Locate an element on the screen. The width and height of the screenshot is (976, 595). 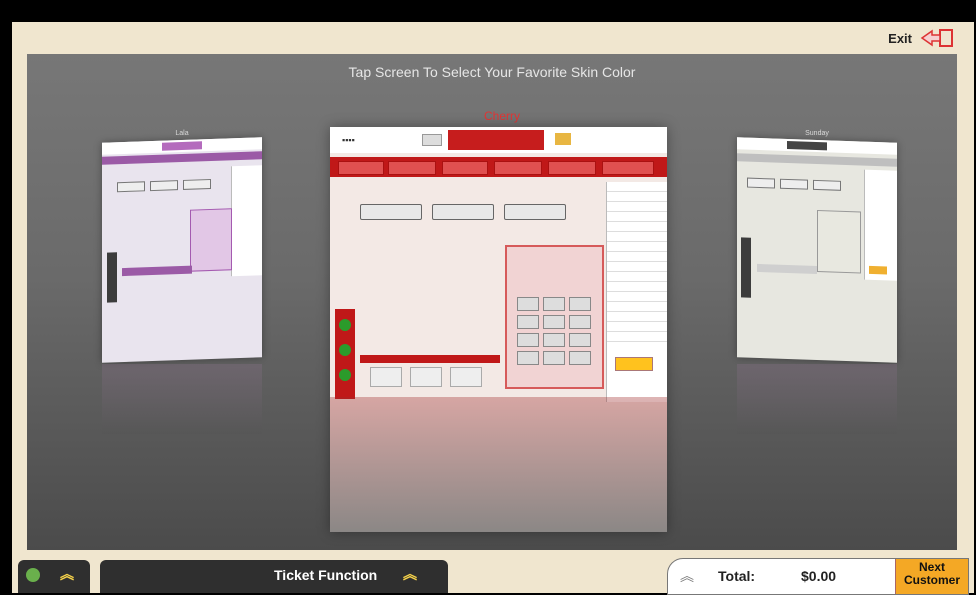
skin-reflection-sunday is located at coordinates (817, 399).